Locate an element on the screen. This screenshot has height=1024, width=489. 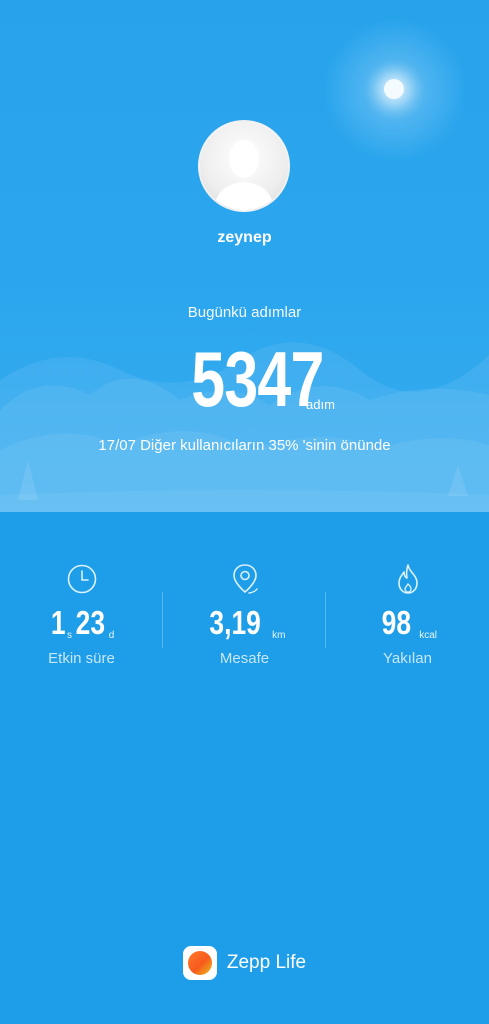
steps-count: 5347 adım is located at coordinates (244, 379).